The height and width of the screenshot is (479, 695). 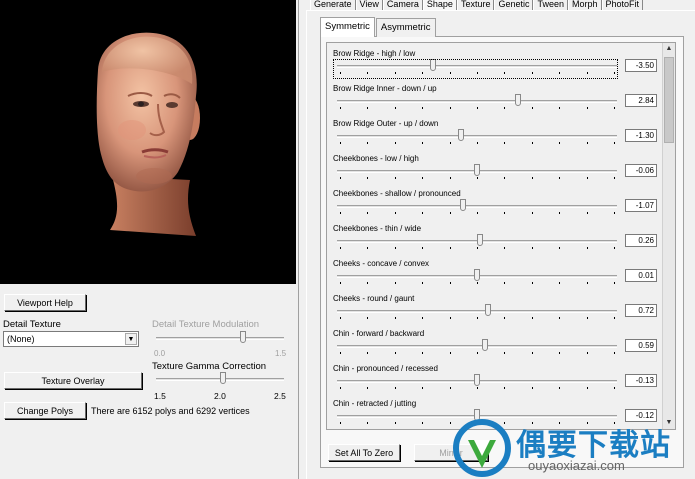 What do you see at coordinates (220, 396) in the screenshot?
I see `gamma-mid: 2.0` at bounding box center [220, 396].